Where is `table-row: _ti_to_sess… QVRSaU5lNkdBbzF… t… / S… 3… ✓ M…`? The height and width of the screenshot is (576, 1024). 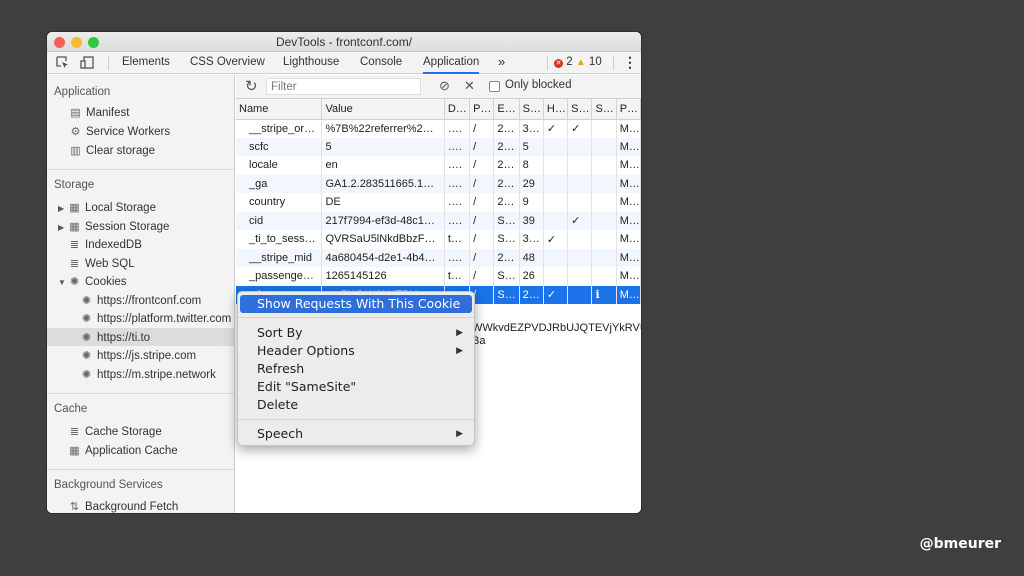 table-row: _ti_to_sess… QVRSaU5lNkdBbzF… t… / S… 3… ✓ M… is located at coordinates (438, 239).